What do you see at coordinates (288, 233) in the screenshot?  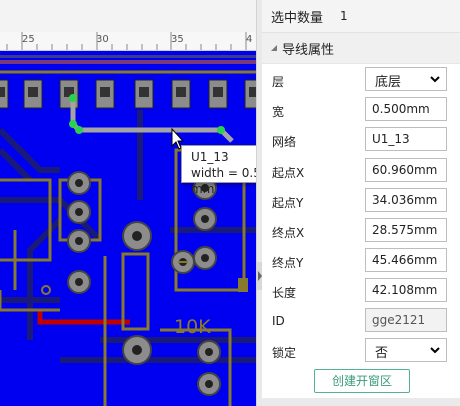 I see `end-x-label: 终点X` at bounding box center [288, 233].